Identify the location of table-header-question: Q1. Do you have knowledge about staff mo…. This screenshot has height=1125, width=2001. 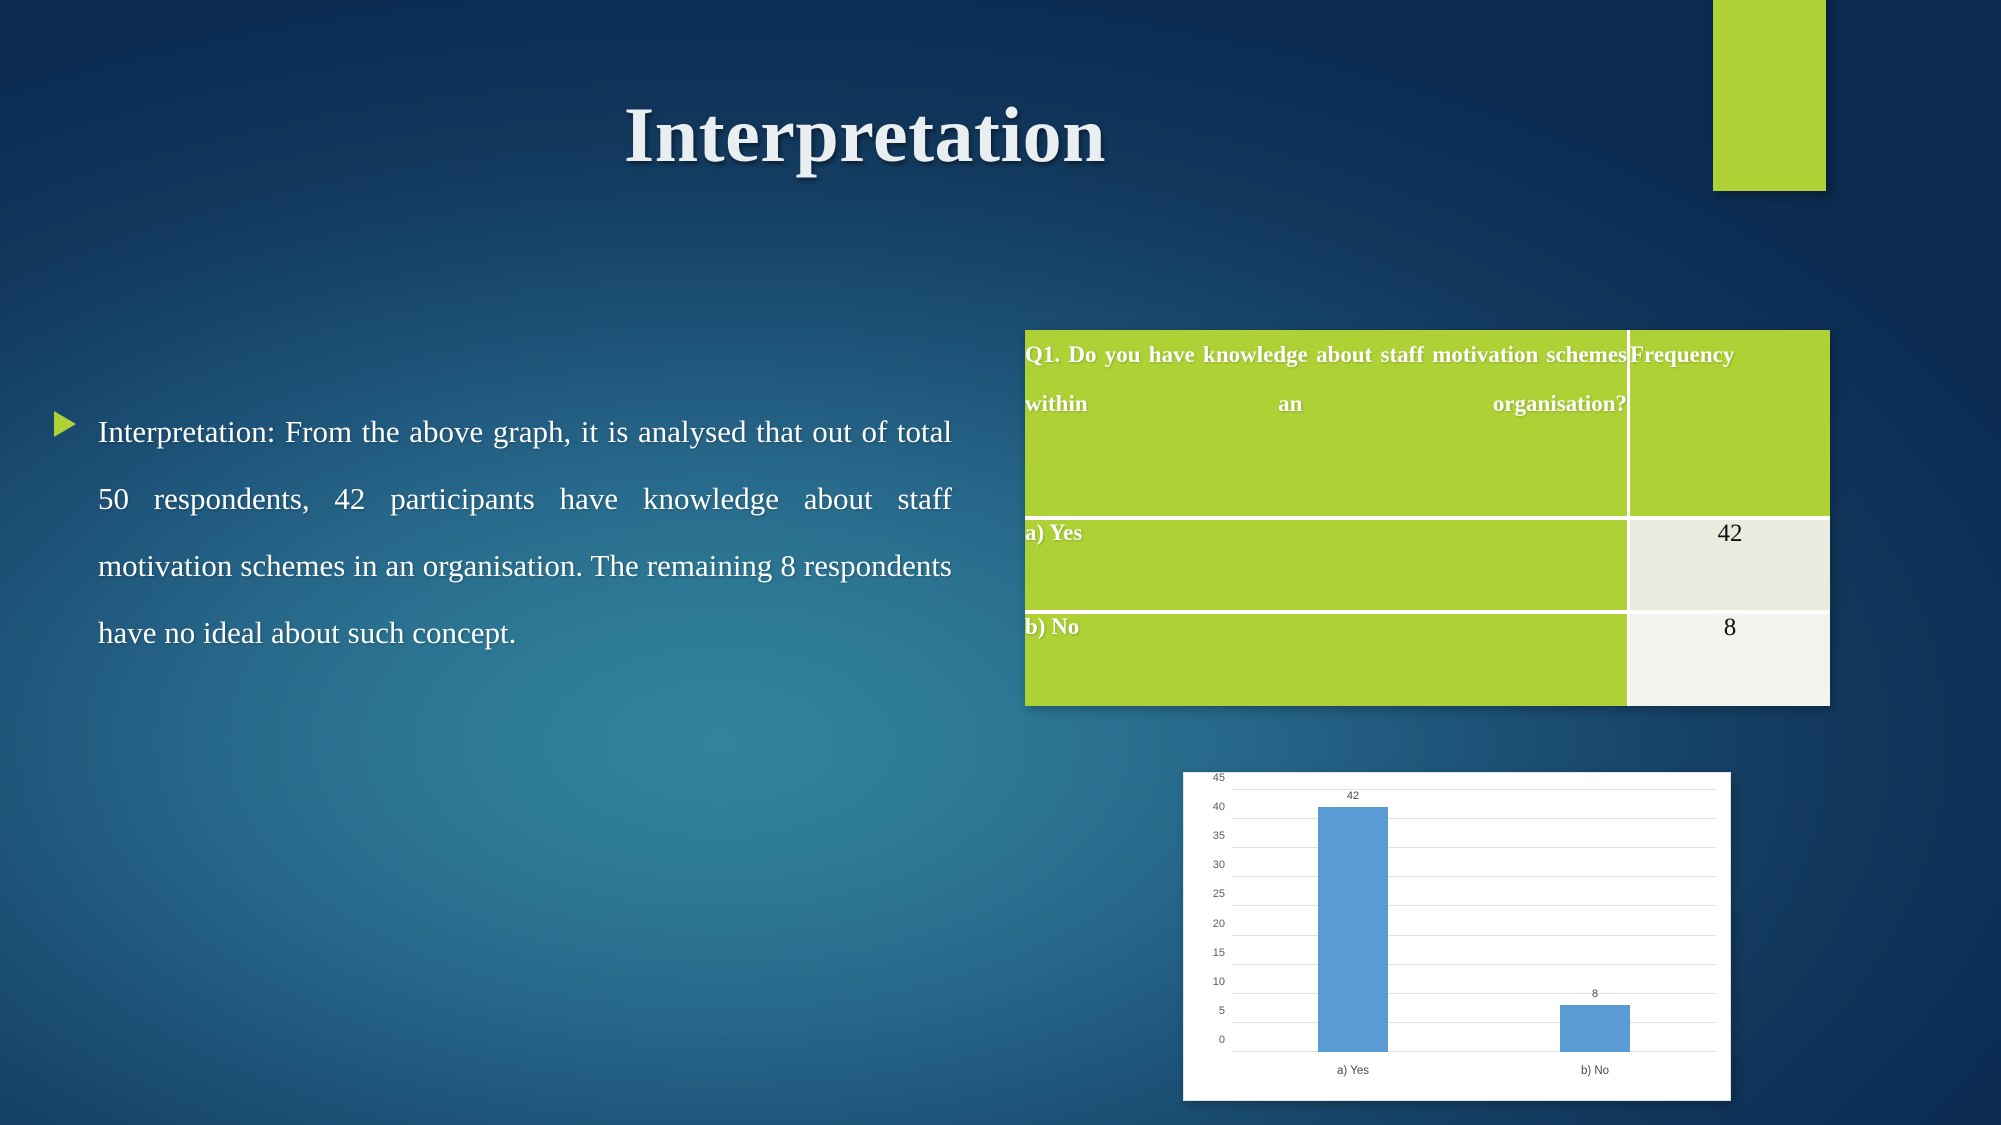
(1327, 425).